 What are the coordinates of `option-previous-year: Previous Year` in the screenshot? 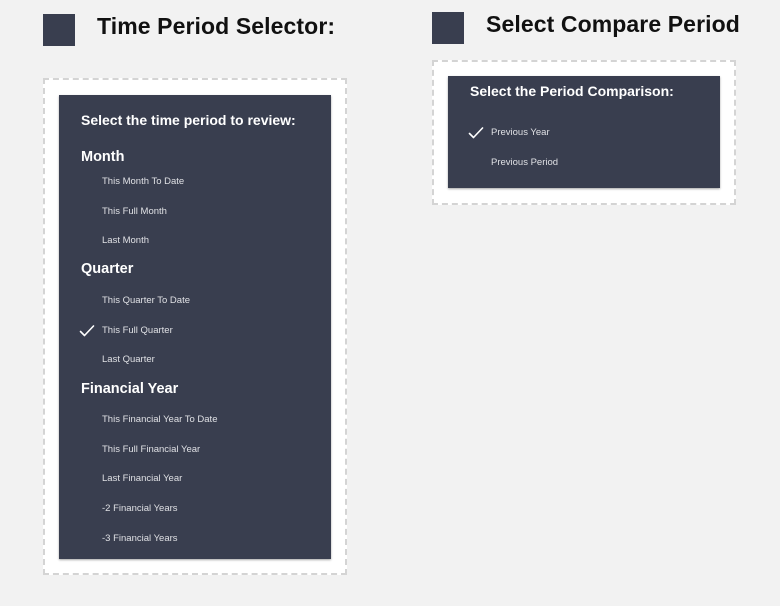 It's located at (588, 133).